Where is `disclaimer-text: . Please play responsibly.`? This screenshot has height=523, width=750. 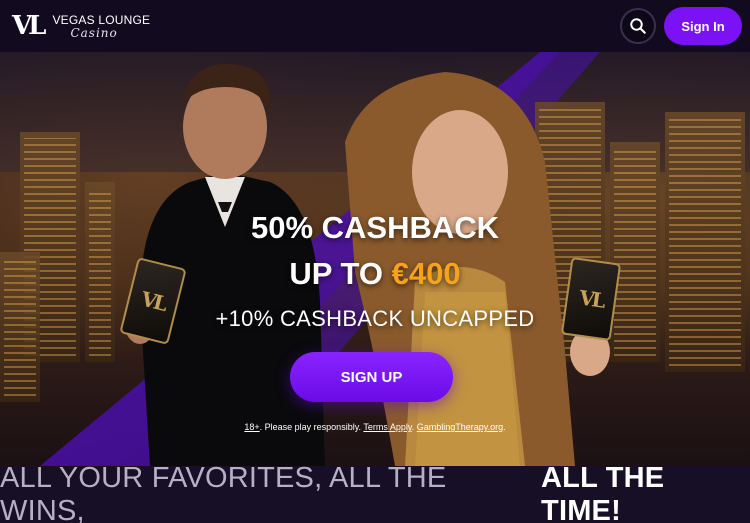
disclaimer-text: . Please play responsibly. is located at coordinates (311, 427).